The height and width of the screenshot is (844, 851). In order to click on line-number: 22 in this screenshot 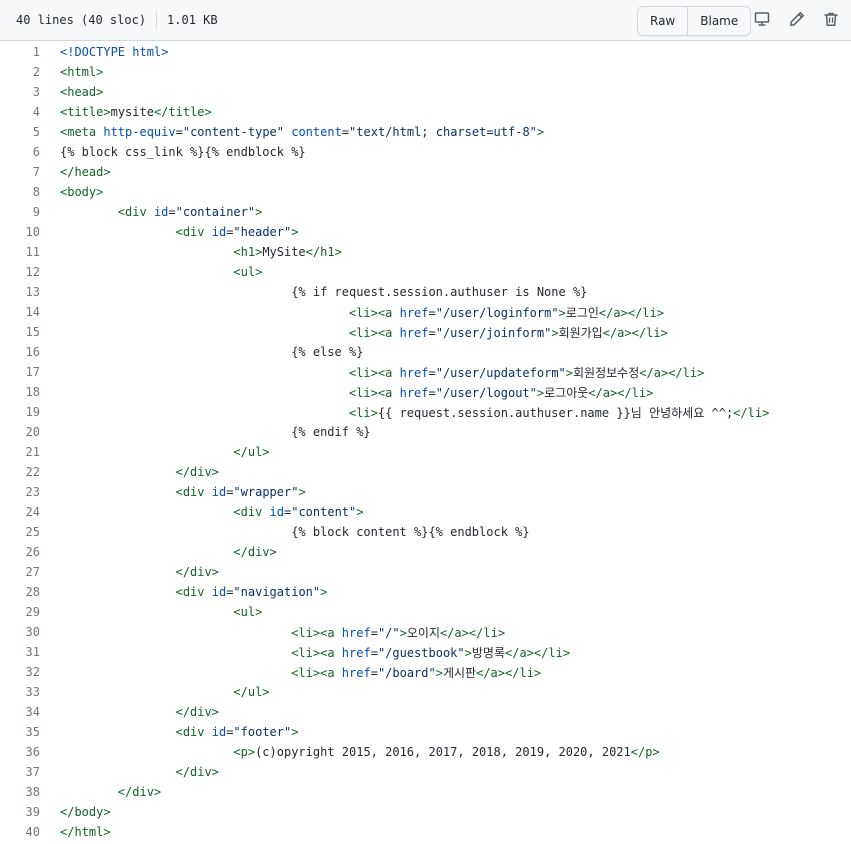, I will do `click(20, 472)`.